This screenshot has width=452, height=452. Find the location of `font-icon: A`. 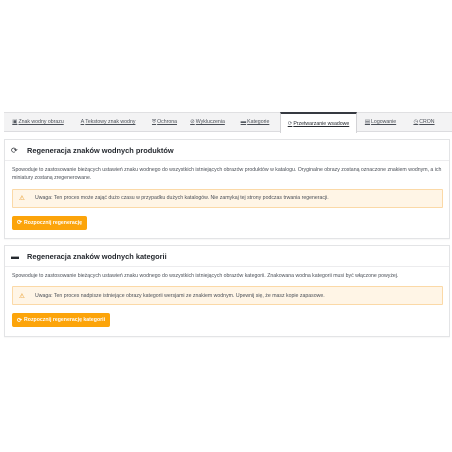

font-icon: A is located at coordinates (82, 122).